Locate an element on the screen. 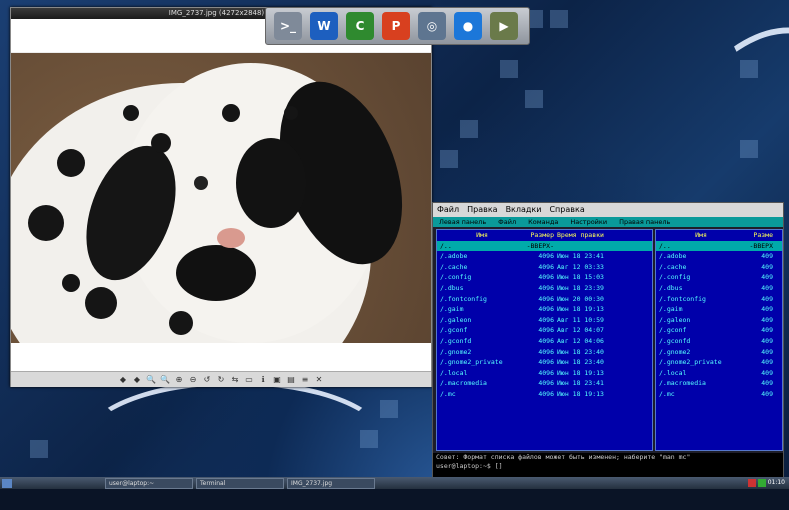 This screenshot has height=510, width=789. save-icon: ▣ is located at coordinates (277, 379).